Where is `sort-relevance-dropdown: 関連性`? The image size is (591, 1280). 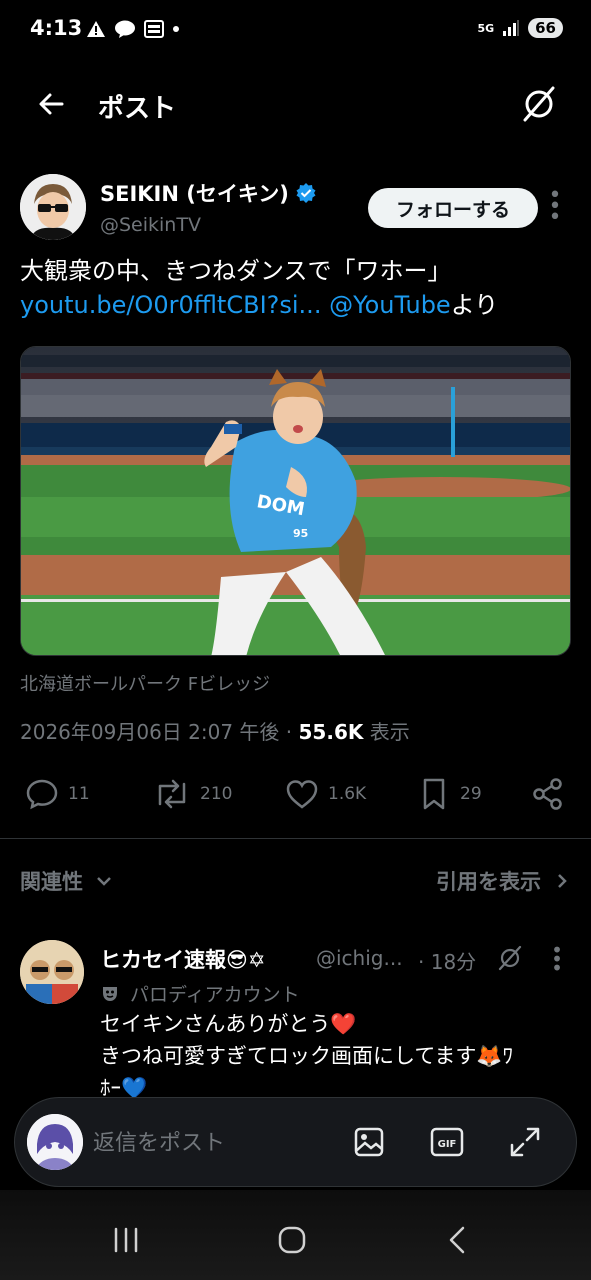
sort-relevance-dropdown: 関連性 is located at coordinates (66, 881).